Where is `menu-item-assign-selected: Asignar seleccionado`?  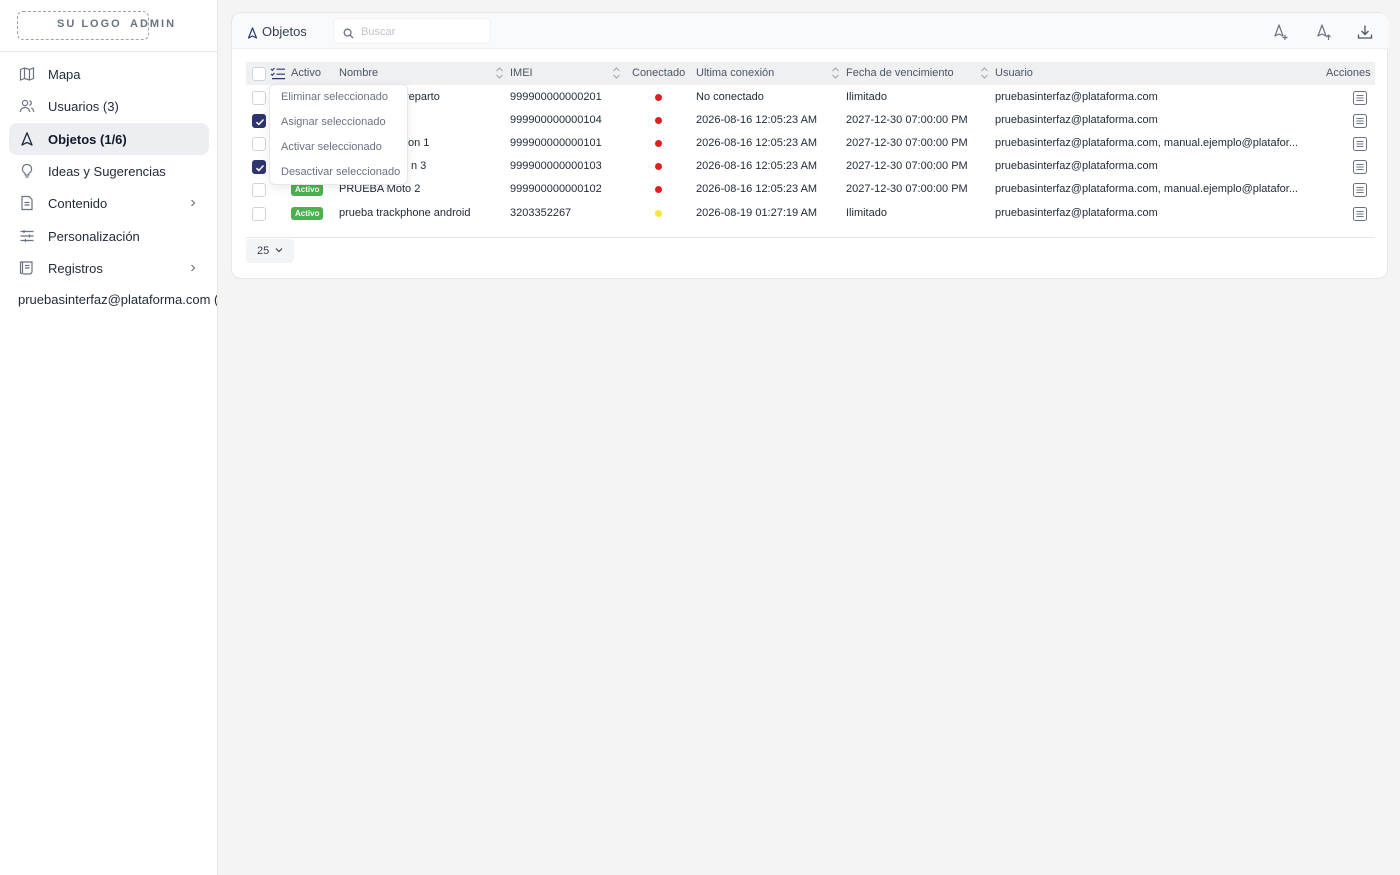
menu-item-assign-selected: Asignar seleccionado is located at coordinates (339, 122).